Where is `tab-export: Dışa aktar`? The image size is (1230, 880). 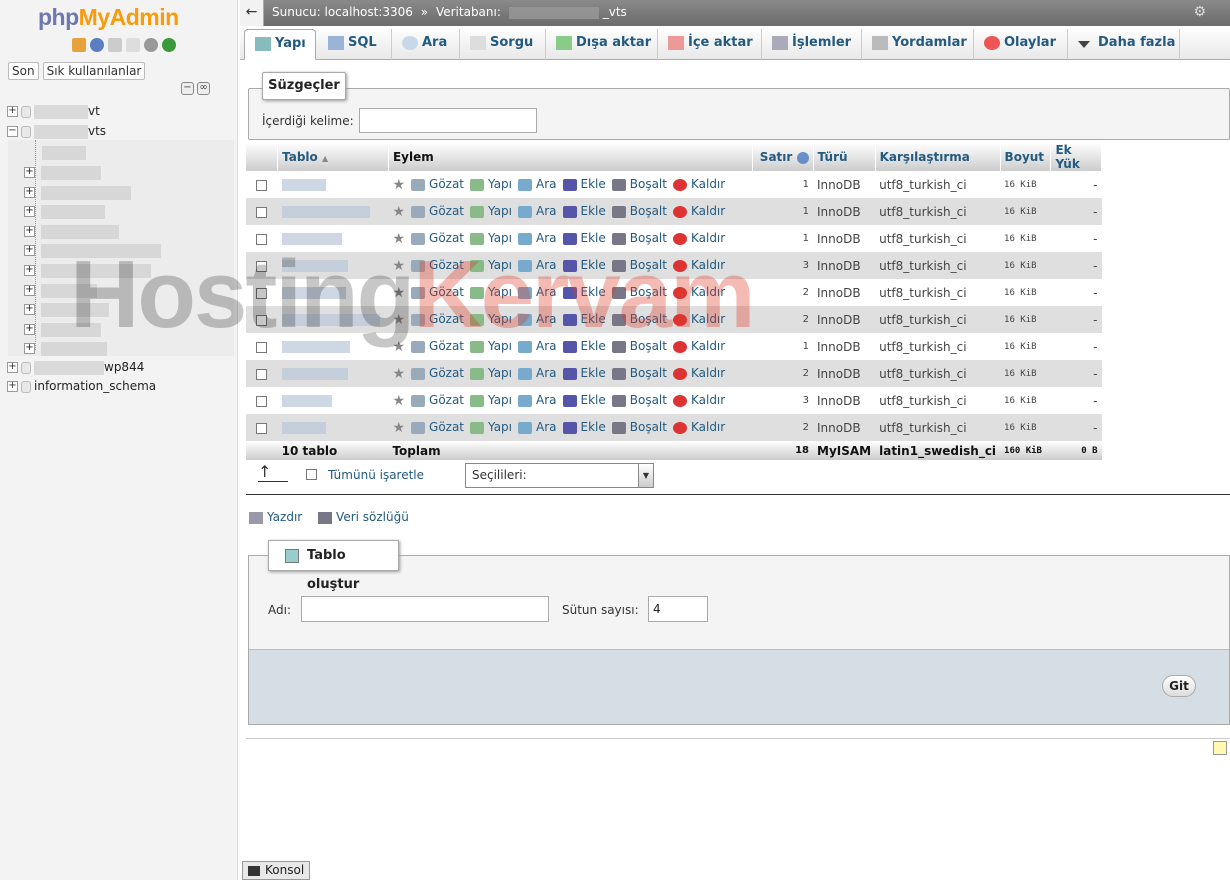
tab-export: Dışa aktar is located at coordinates (602, 44).